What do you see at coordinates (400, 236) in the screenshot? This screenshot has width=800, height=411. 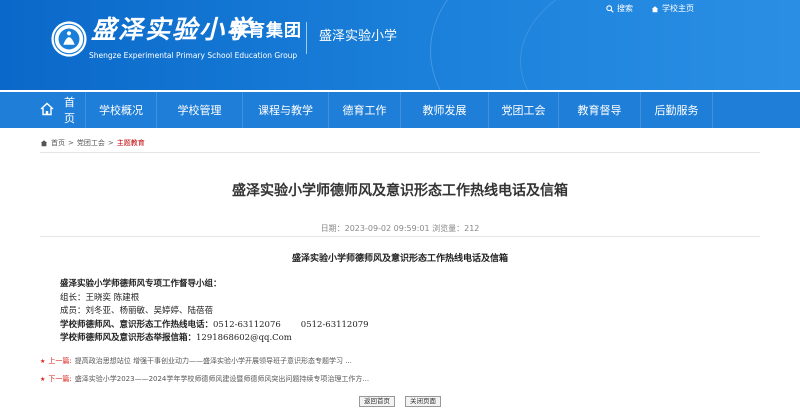 I see `meta-divider` at bounding box center [400, 236].